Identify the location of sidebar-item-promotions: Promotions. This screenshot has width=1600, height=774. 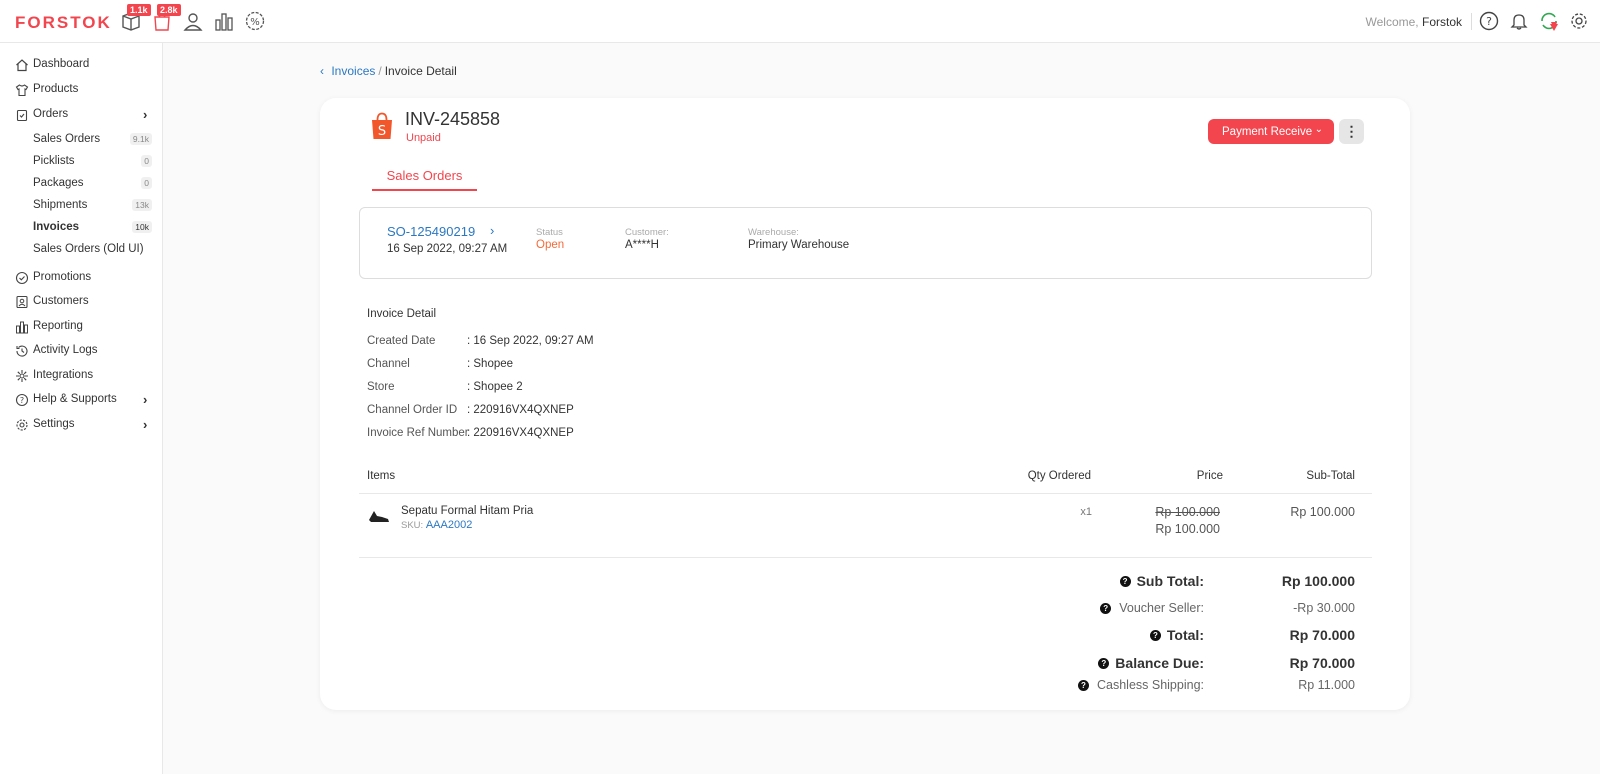
(81, 278).